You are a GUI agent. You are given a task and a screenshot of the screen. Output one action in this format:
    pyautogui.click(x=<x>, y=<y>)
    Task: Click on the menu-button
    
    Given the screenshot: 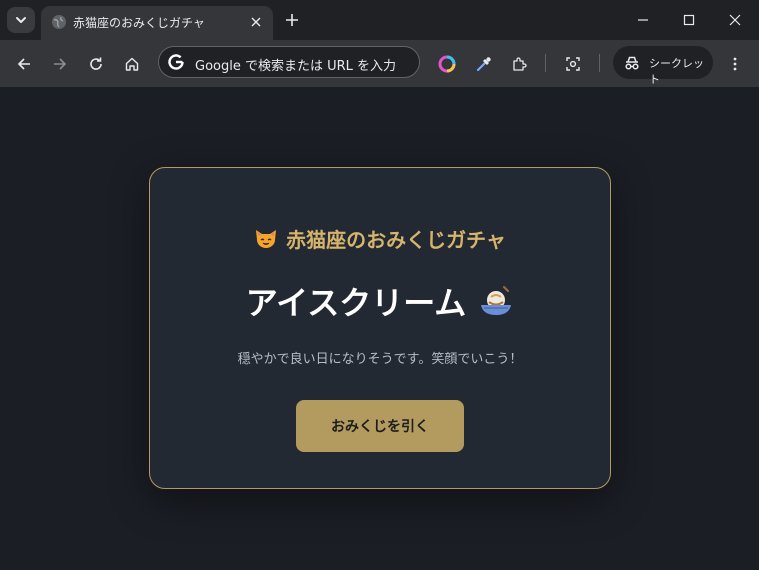 What is the action you would take?
    pyautogui.click(x=735, y=64)
    